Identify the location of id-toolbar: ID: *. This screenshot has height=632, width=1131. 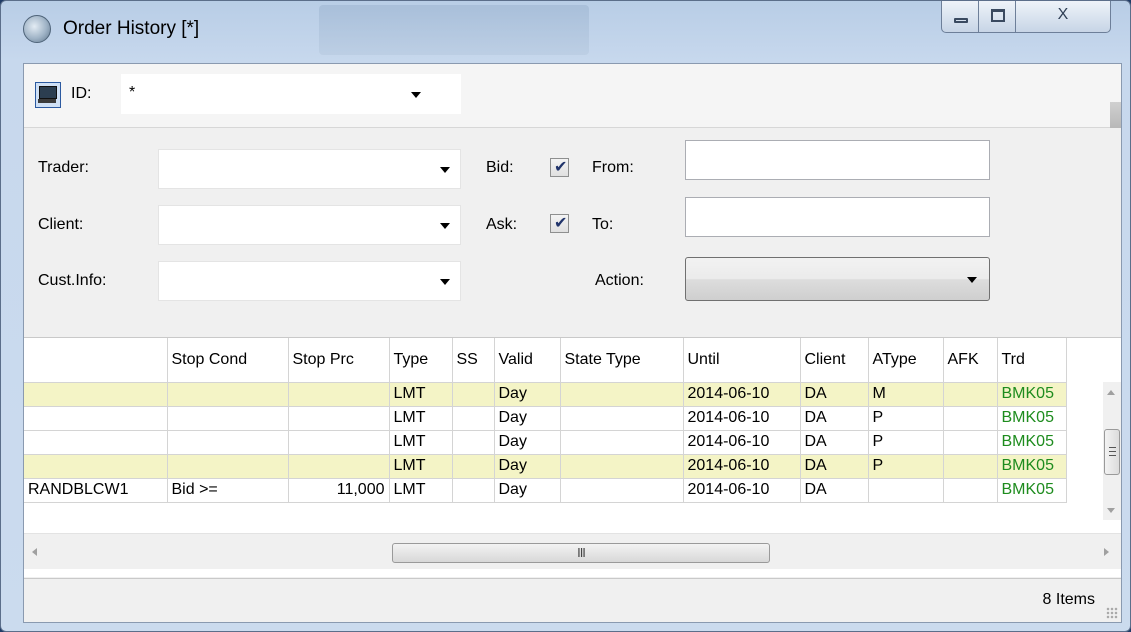
(572, 96).